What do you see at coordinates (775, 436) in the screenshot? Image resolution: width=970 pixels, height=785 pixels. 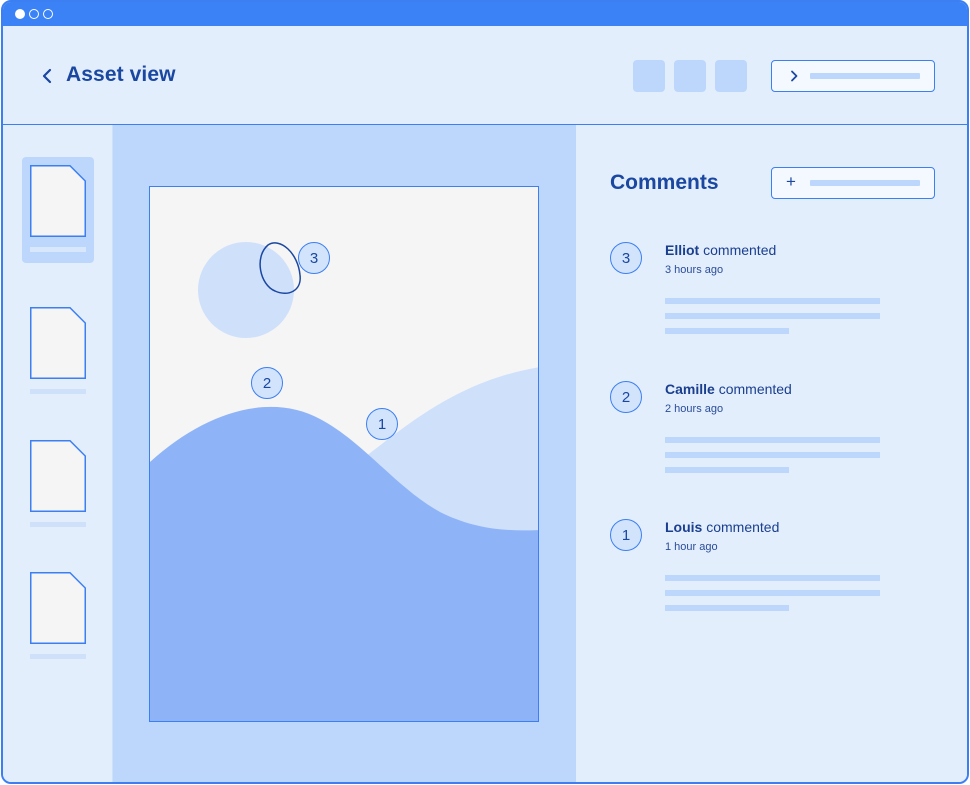 I see `comment-item: 2 Camille commented 2 hours ago` at bounding box center [775, 436].